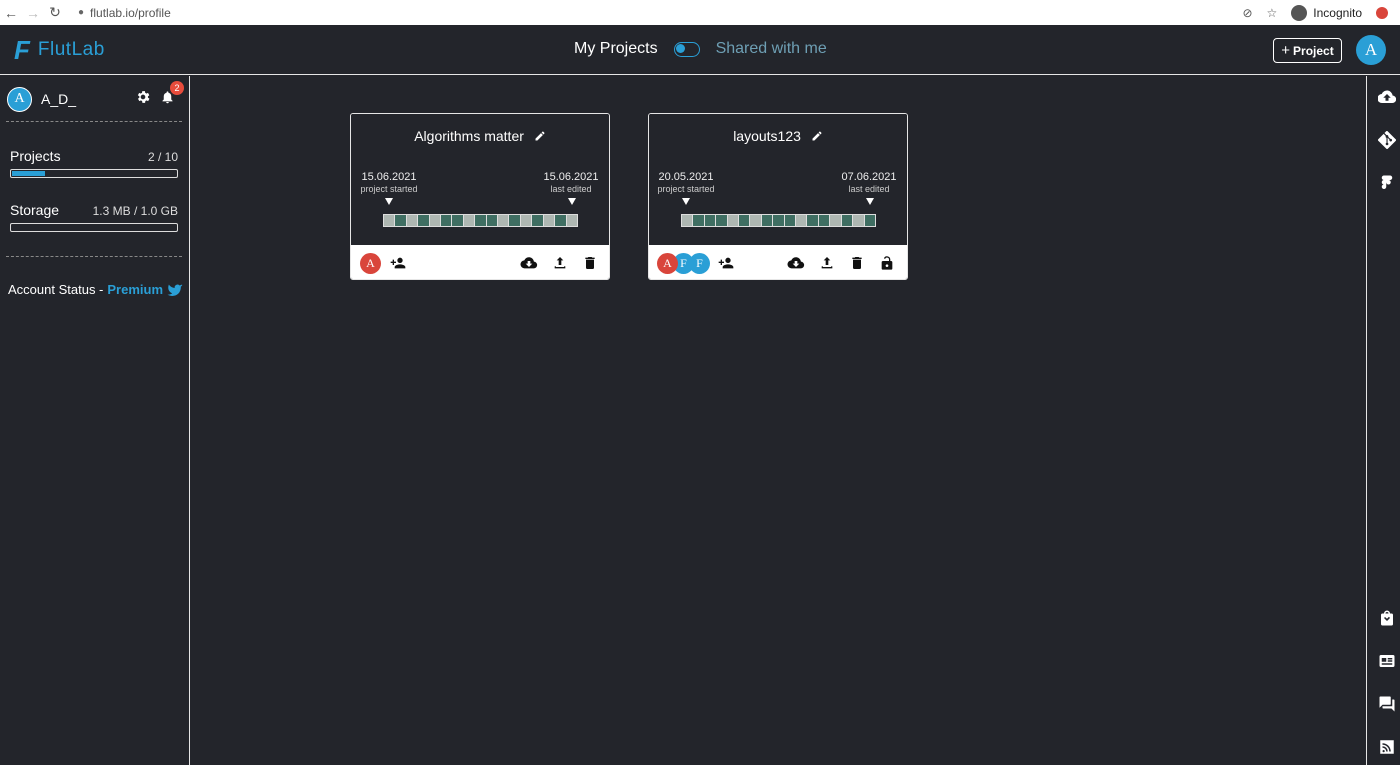 The image size is (1400, 765). What do you see at coordinates (1272, 13) in the screenshot?
I see `star-icon: ☆` at bounding box center [1272, 13].